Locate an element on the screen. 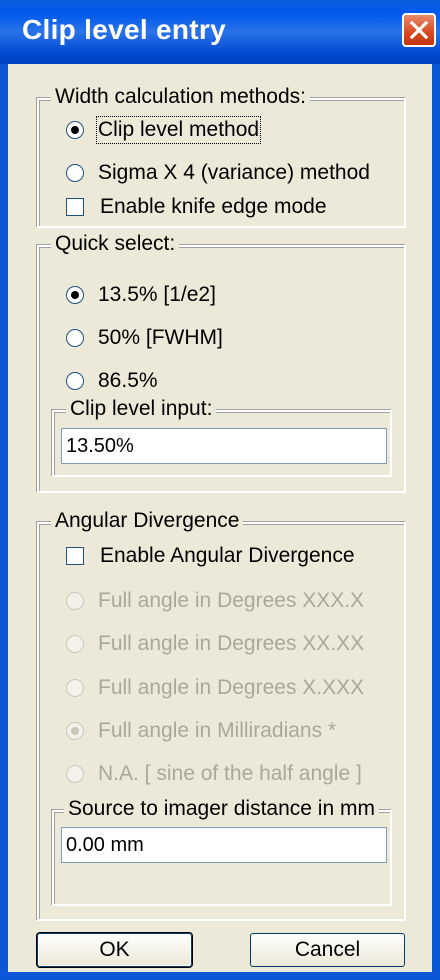 The height and width of the screenshot is (980, 440). radio-quick-86-5: 86.5% is located at coordinates (112, 381).